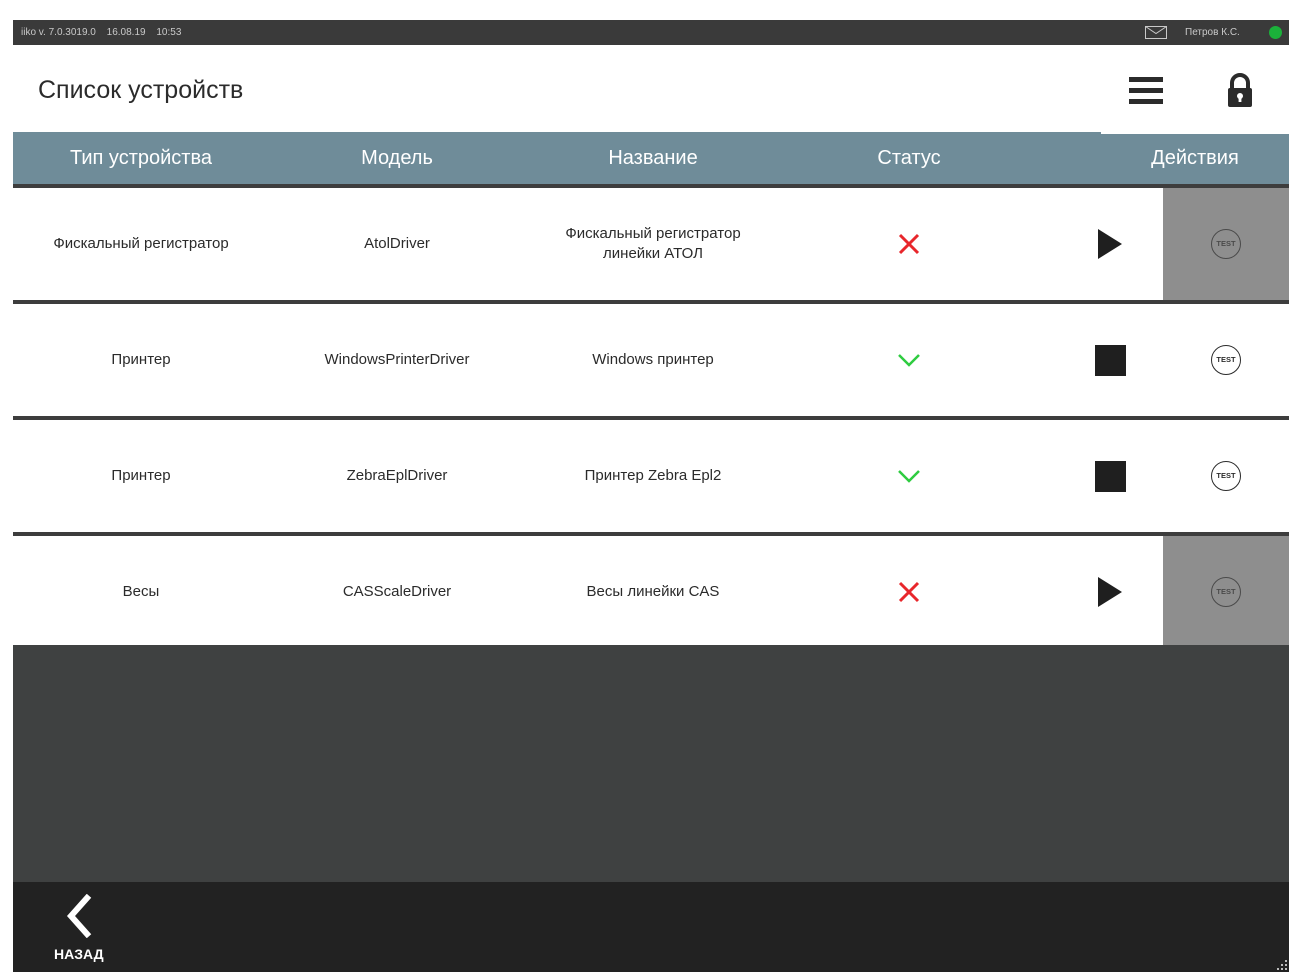 The image size is (1289, 972). Describe the element at coordinates (1195, 133) in the screenshot. I see `header-divider` at that location.